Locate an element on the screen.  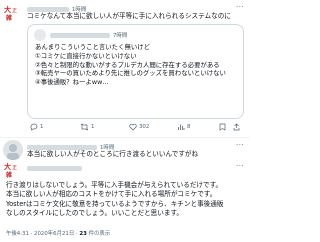
main-line: Yosterはコミケ文化に敬意を持っているようですから、キチンと事後通販 is located at coordinates (115, 203).